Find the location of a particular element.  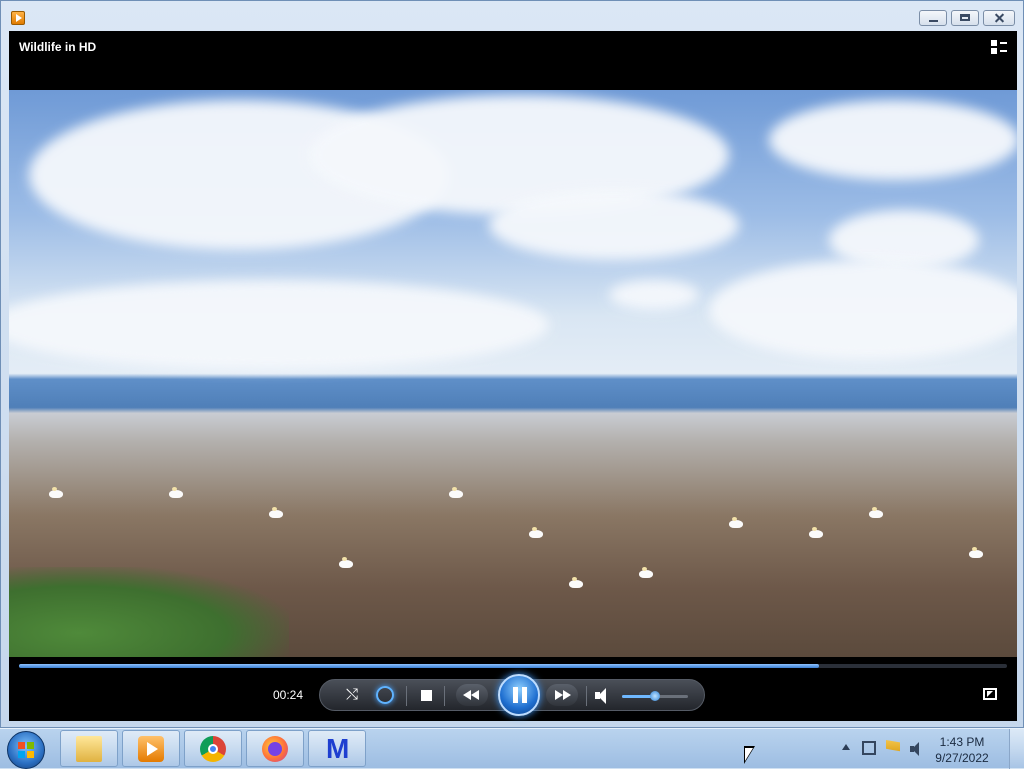

action-center-flag-icon is located at coordinates (893, 746).